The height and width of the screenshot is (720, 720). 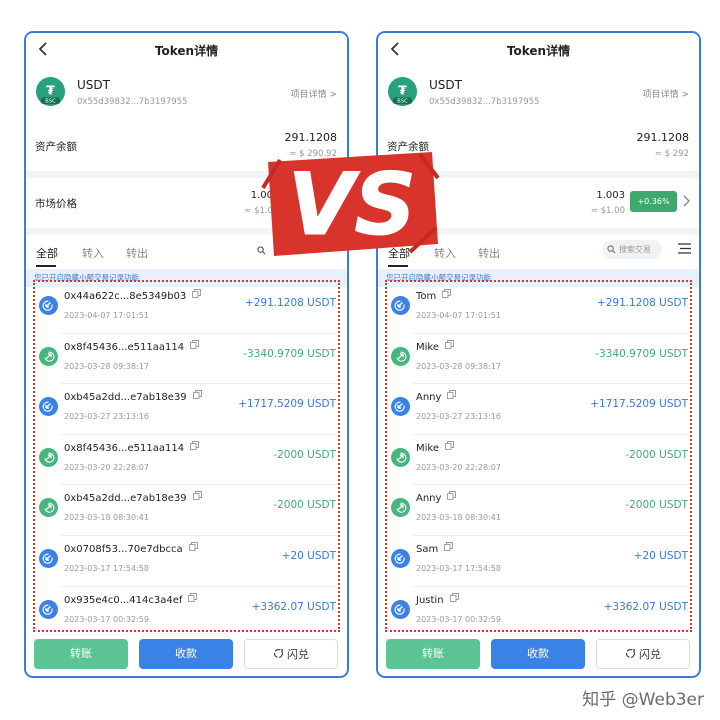 I want to click on transaction-row: Mike 2023-03-28 09:38:17 -3340.9709 USDT, so click(x=538, y=358).